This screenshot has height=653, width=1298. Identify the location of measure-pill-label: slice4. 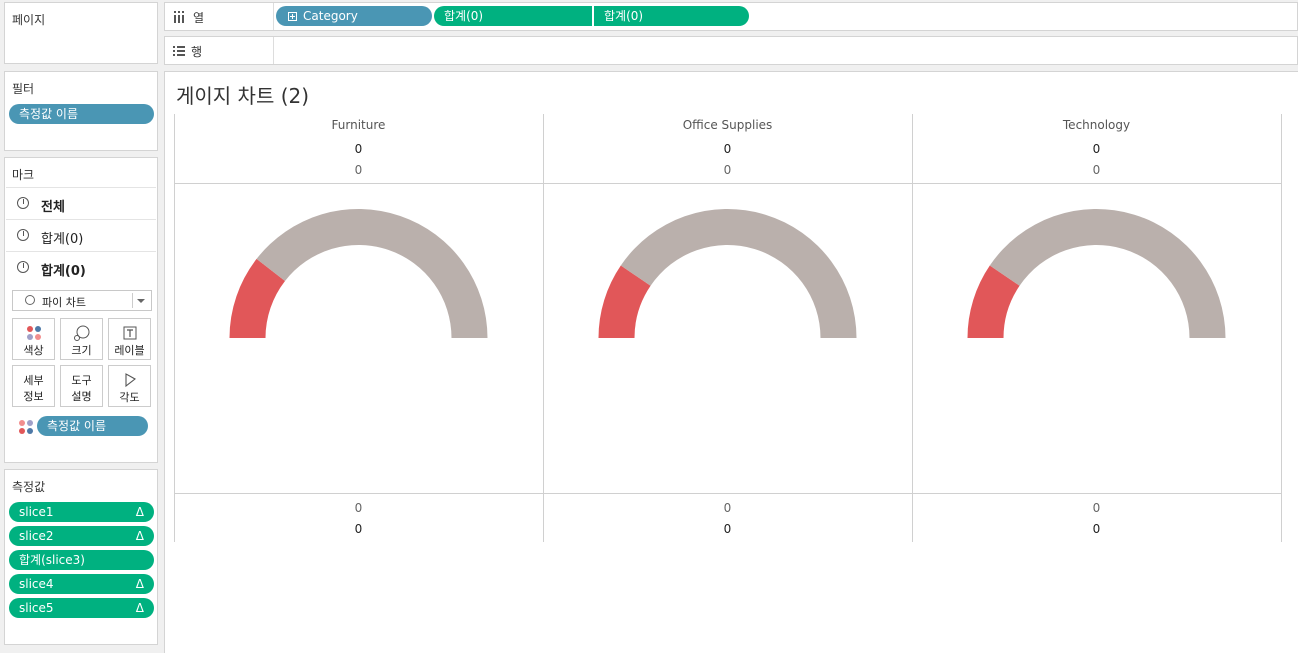
(36, 584).